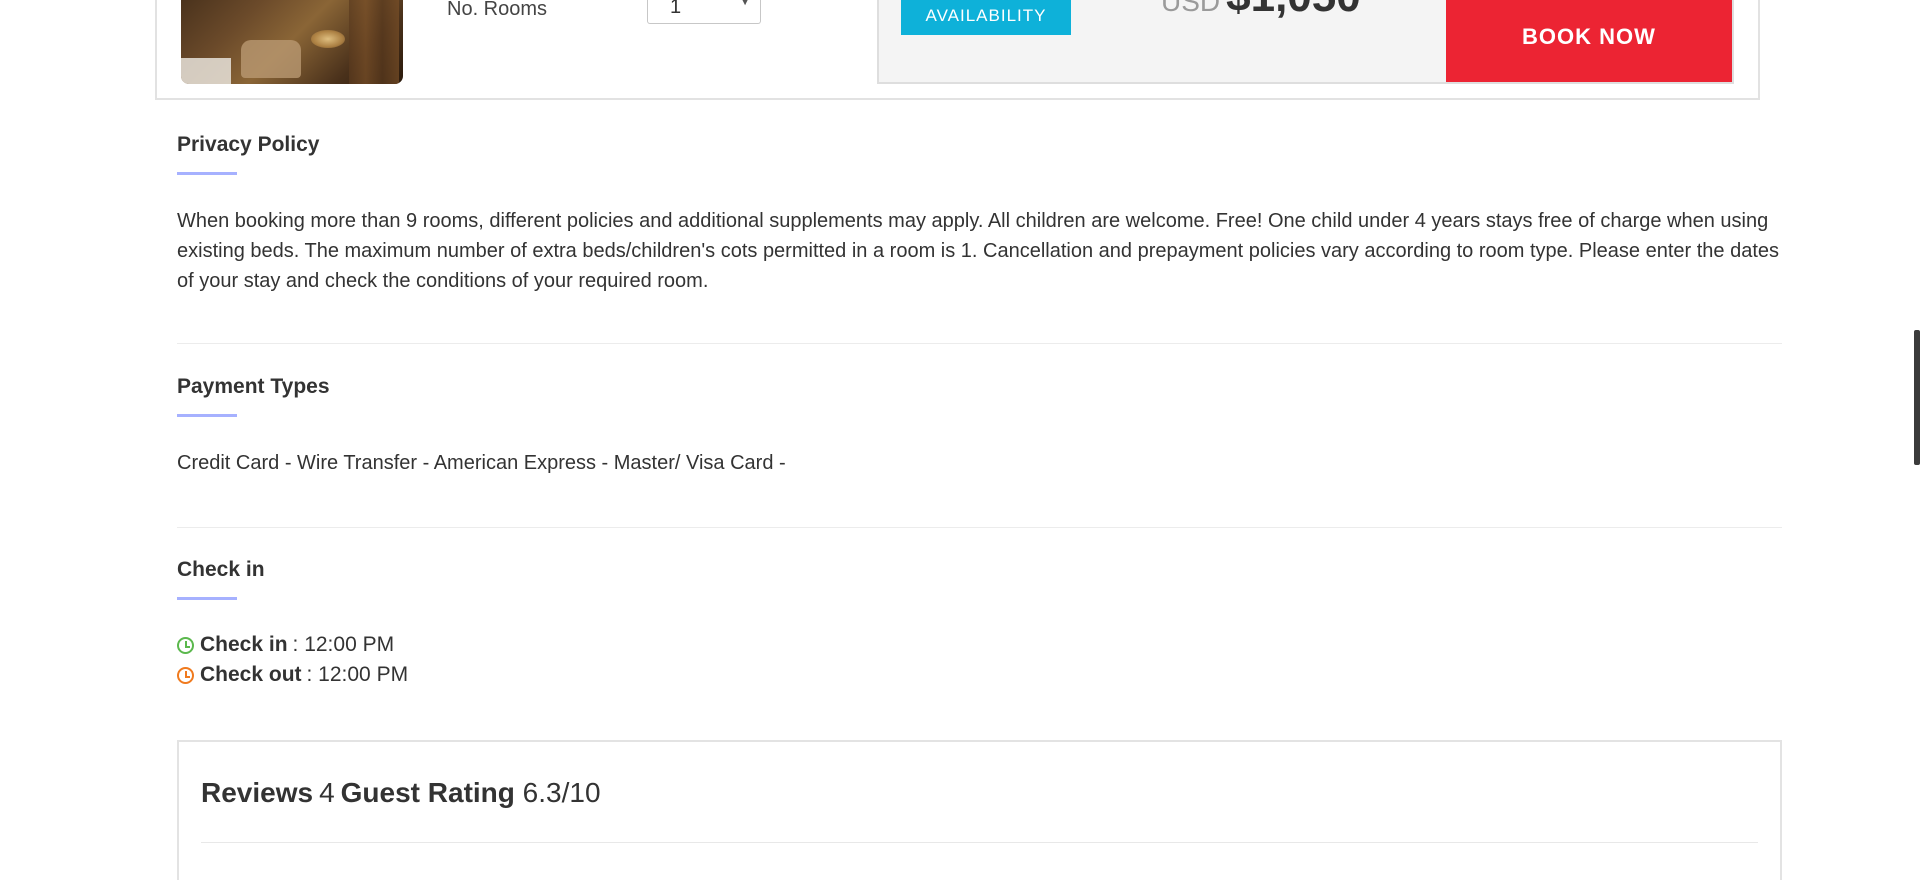 This screenshot has height=880, width=1920. What do you see at coordinates (244, 644) in the screenshot?
I see `checkin-label: Check in` at bounding box center [244, 644].